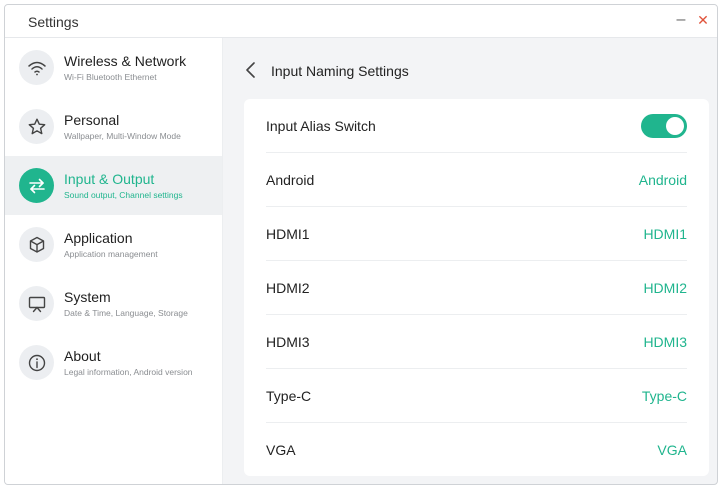 The width and height of the screenshot is (721, 488). What do you see at coordinates (36, 362) in the screenshot?
I see `info-icon` at bounding box center [36, 362].